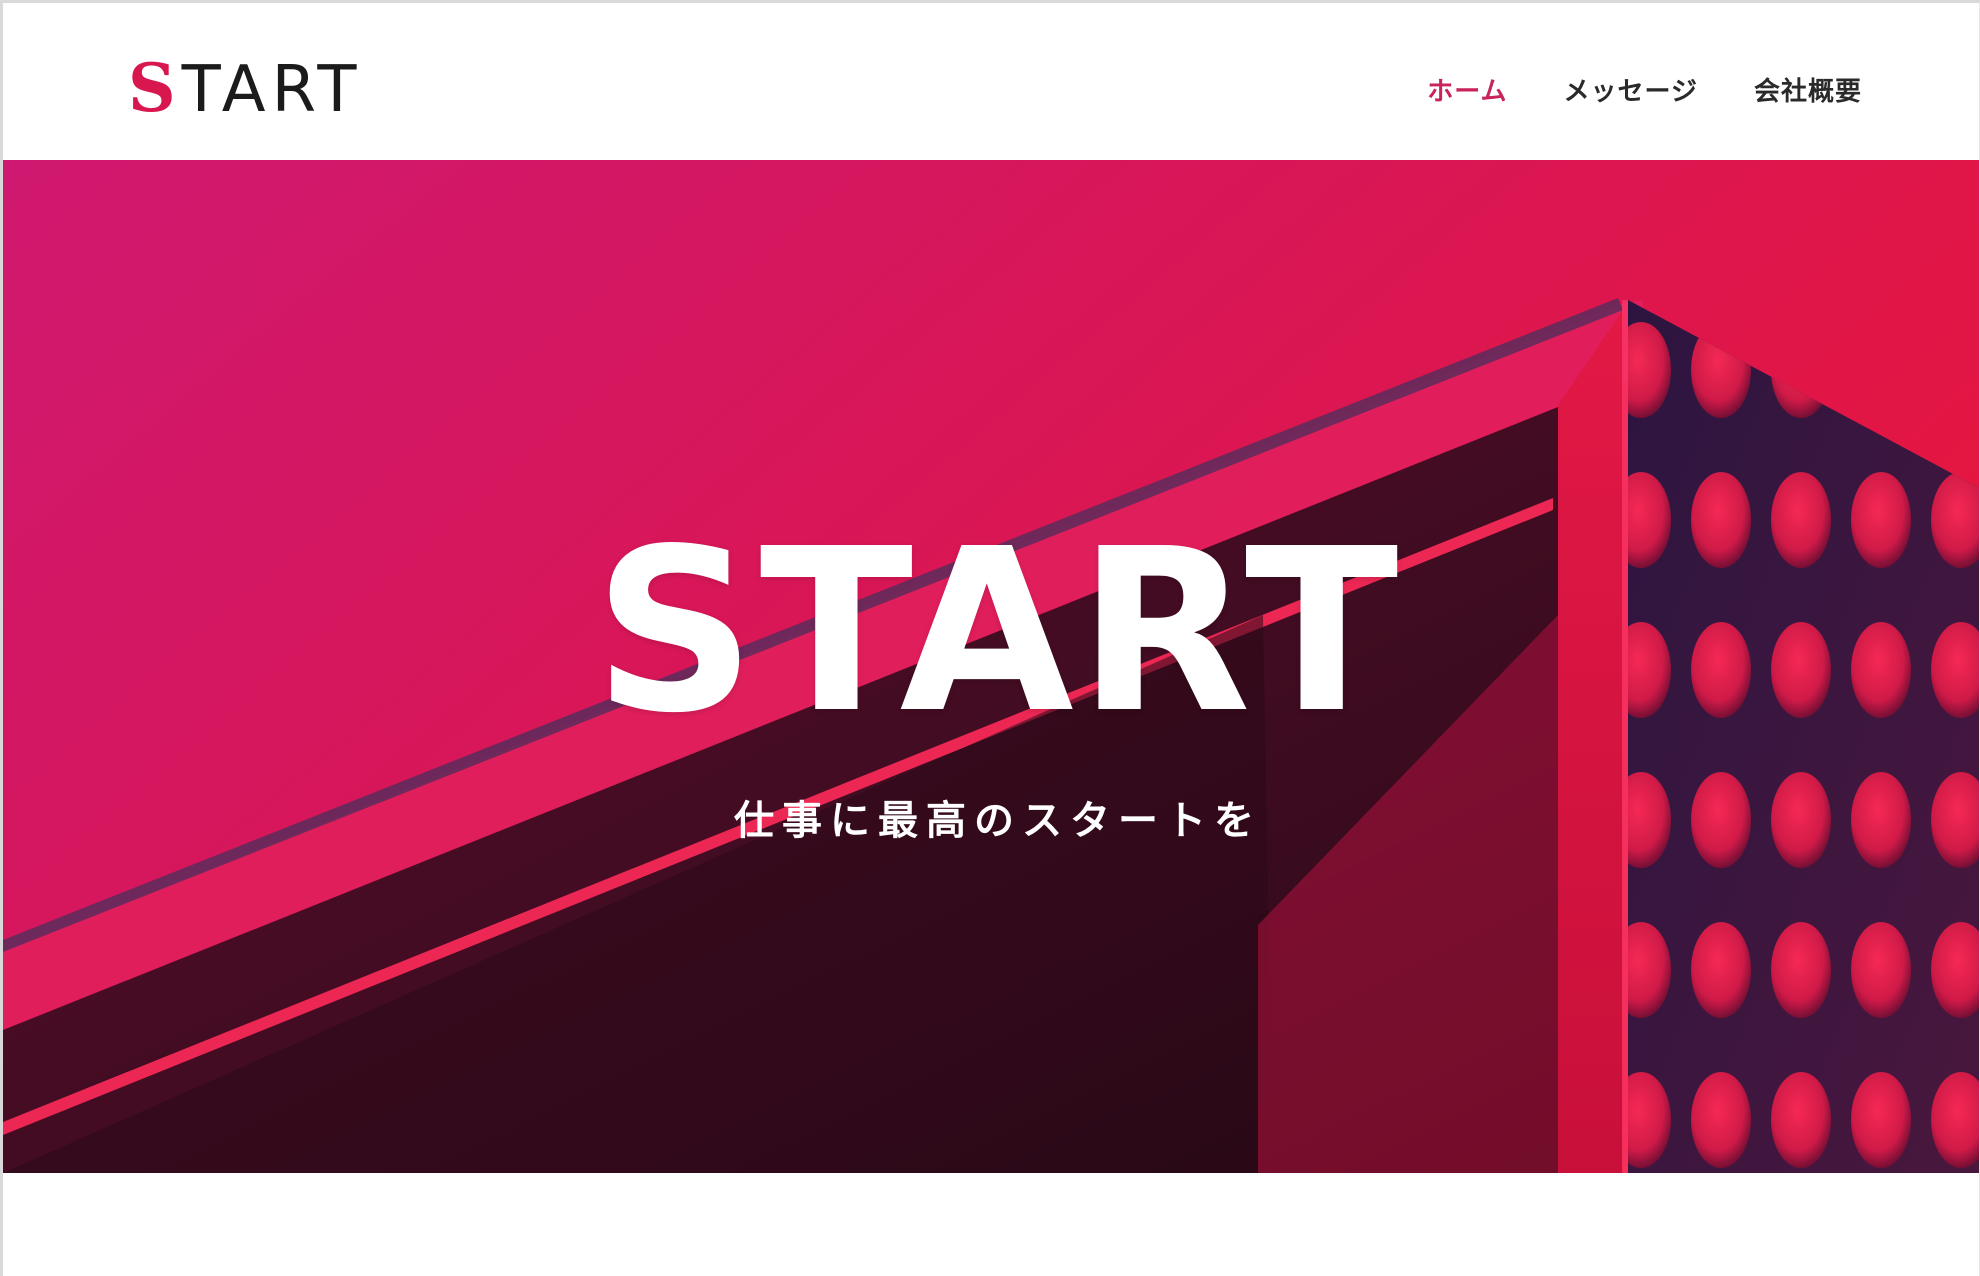 Image resolution: width=1980 pixels, height=1276 pixels. I want to click on hero-subtitle: 仕事に最高のスタートを, so click(998, 821).